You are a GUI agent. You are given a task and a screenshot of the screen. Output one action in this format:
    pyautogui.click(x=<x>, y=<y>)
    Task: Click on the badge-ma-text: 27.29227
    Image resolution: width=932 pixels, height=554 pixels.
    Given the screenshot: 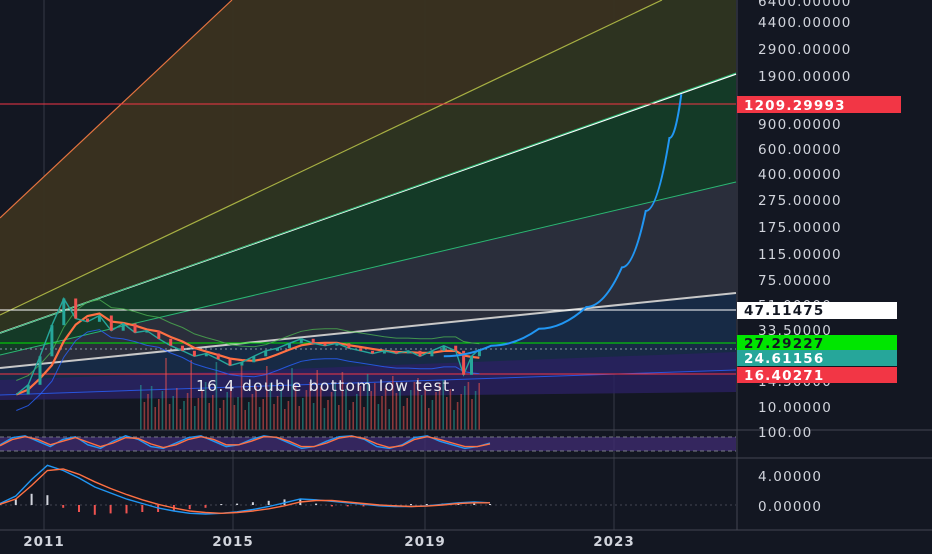 What is the action you would take?
    pyautogui.click(x=784, y=344)
    